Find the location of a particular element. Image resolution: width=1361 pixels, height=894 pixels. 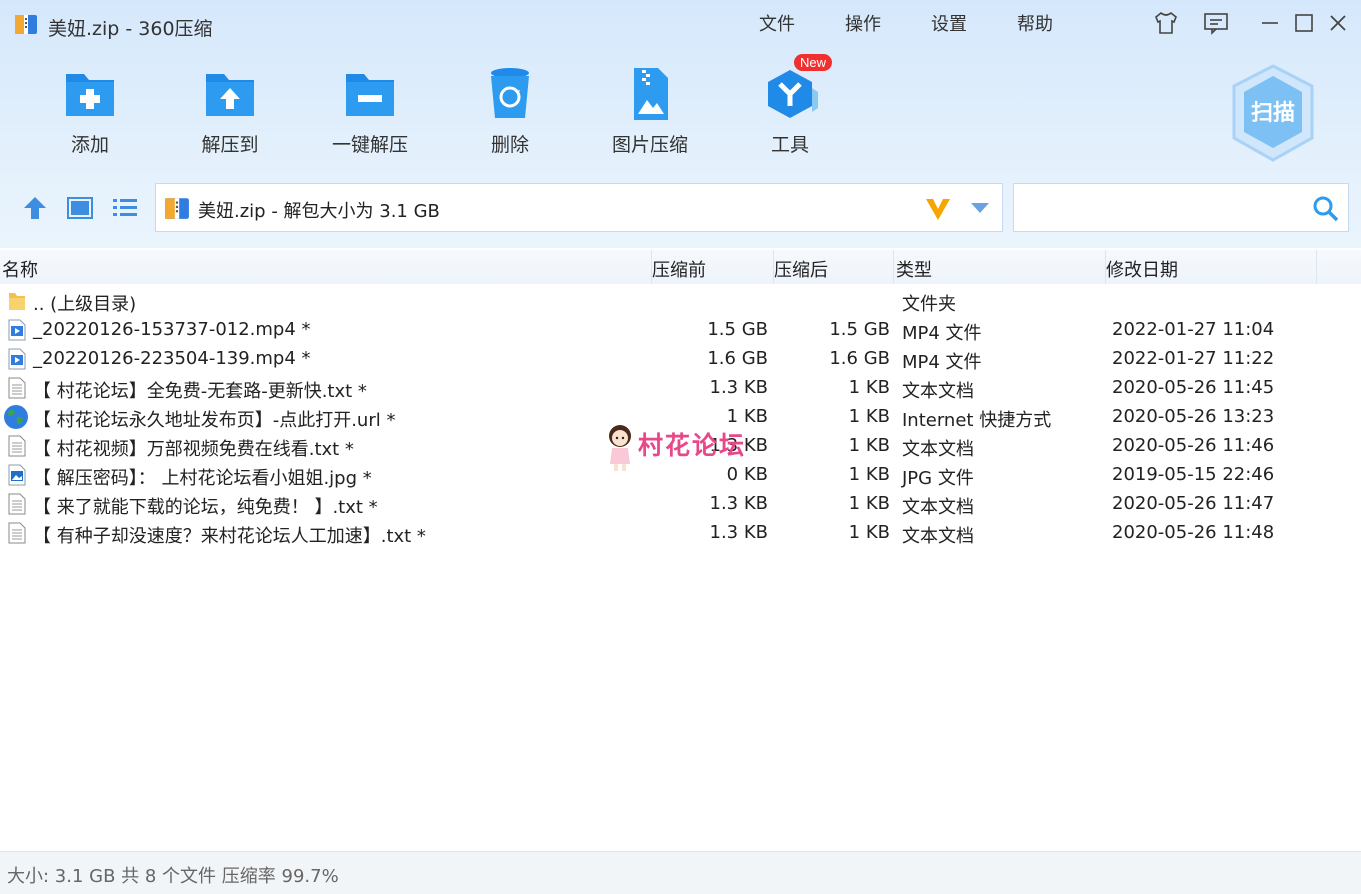

file-modified: 2019-05-15 22:46 is located at coordinates (1193, 474).